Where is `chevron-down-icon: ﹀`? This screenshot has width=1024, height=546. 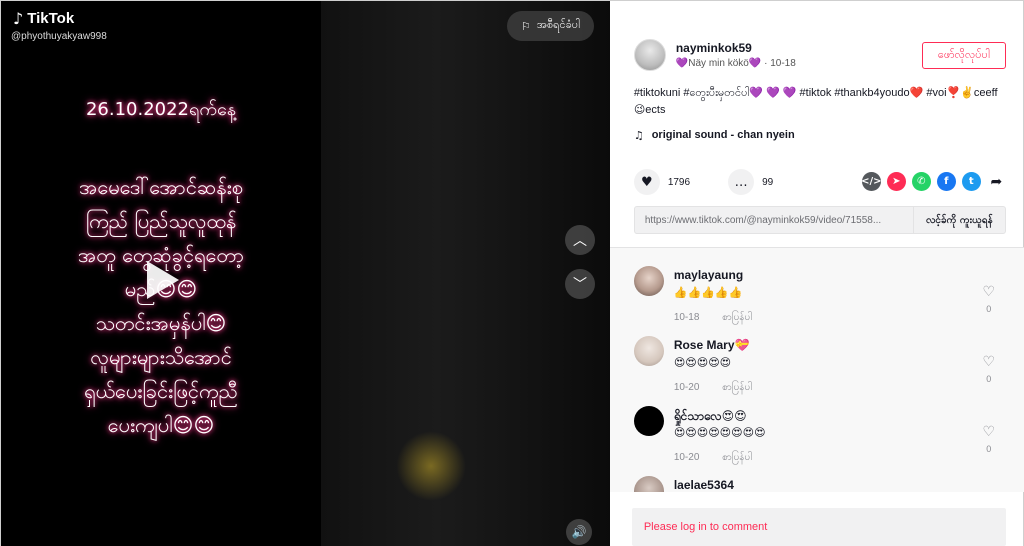 chevron-down-icon: ﹀ is located at coordinates (580, 285).